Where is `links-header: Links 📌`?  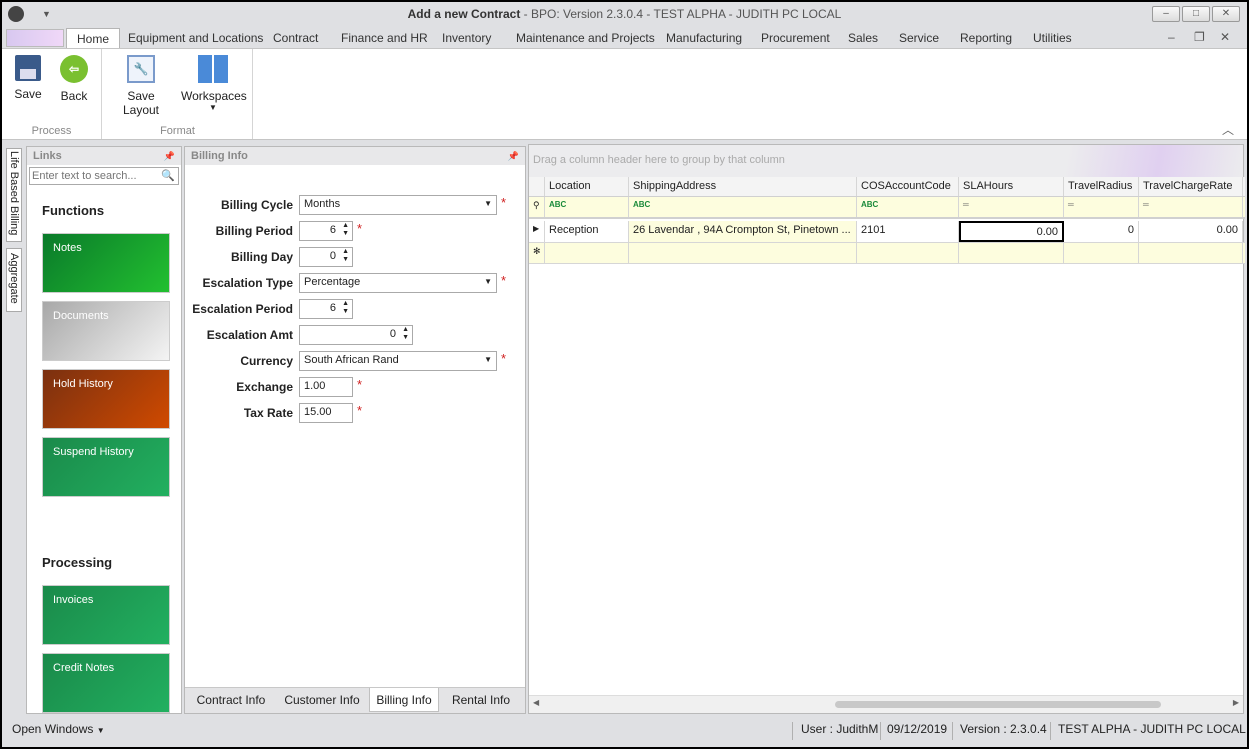
links-header: Links 📌 is located at coordinates (104, 156).